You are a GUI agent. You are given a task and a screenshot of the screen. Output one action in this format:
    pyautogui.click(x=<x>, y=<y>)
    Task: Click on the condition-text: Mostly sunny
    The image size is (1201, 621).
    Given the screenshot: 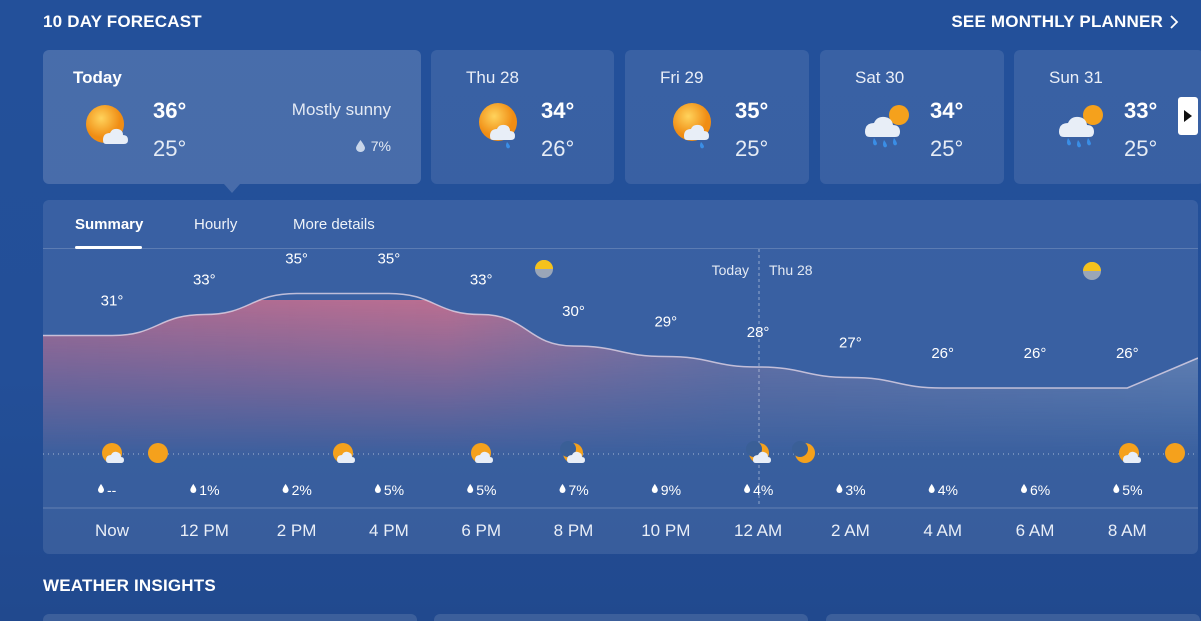 What is the action you would take?
    pyautogui.click(x=341, y=109)
    